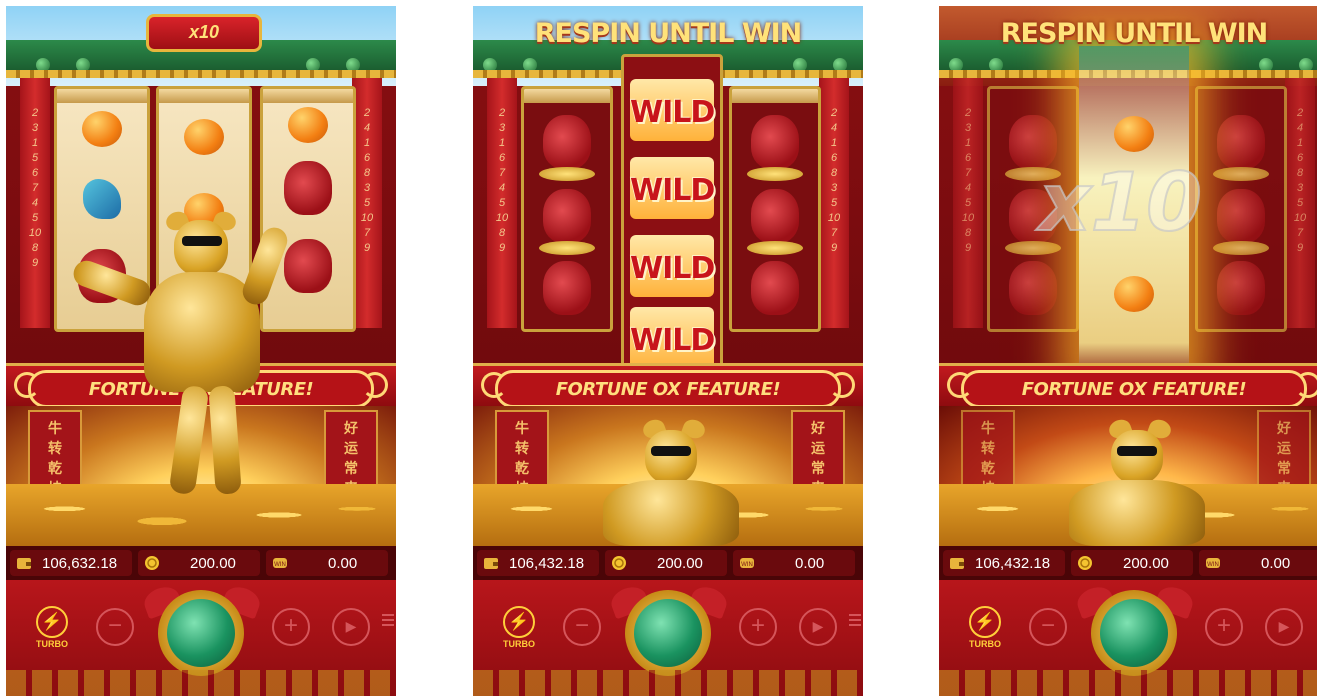 The height and width of the screenshot is (696, 1317). I want to click on ox-left-arm, so click(112, 283).